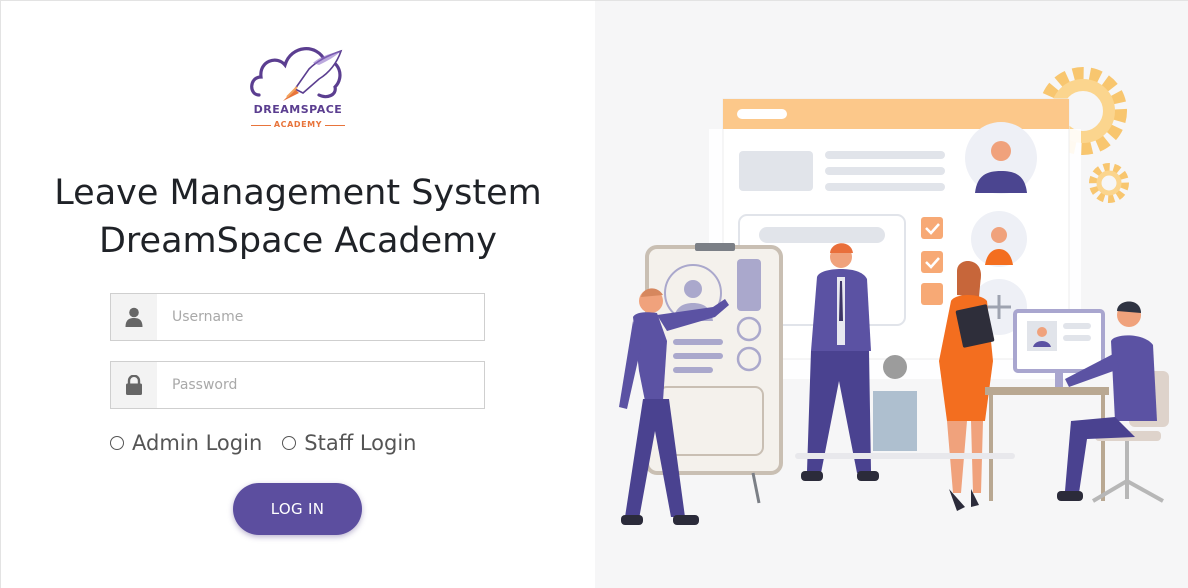  I want to click on password-addon, so click(134, 385).